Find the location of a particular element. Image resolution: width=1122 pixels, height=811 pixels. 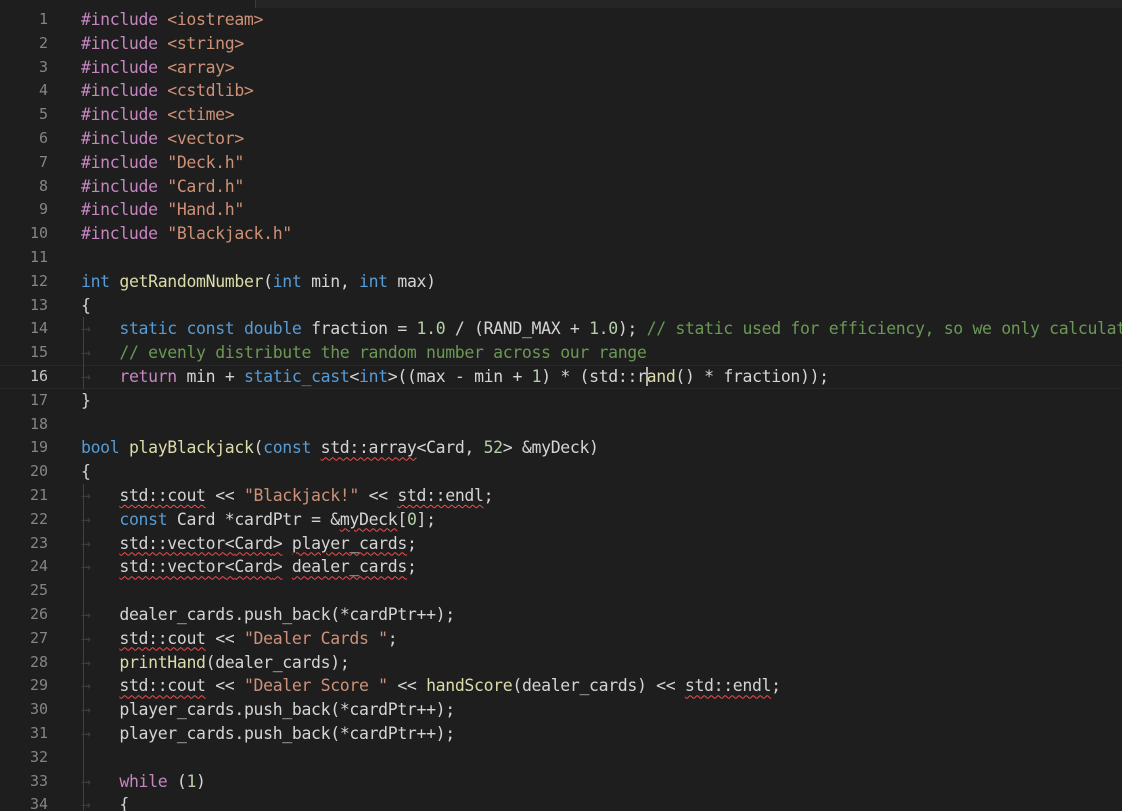

code-line: #include "Deck.h" is located at coordinates (601, 163).